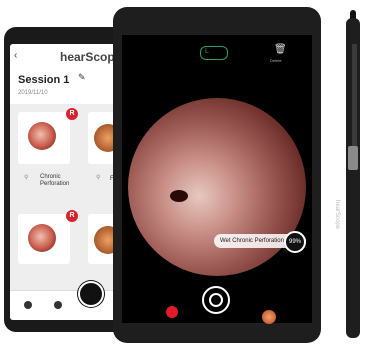  I want to click on shutter-icon, so click(216, 300).